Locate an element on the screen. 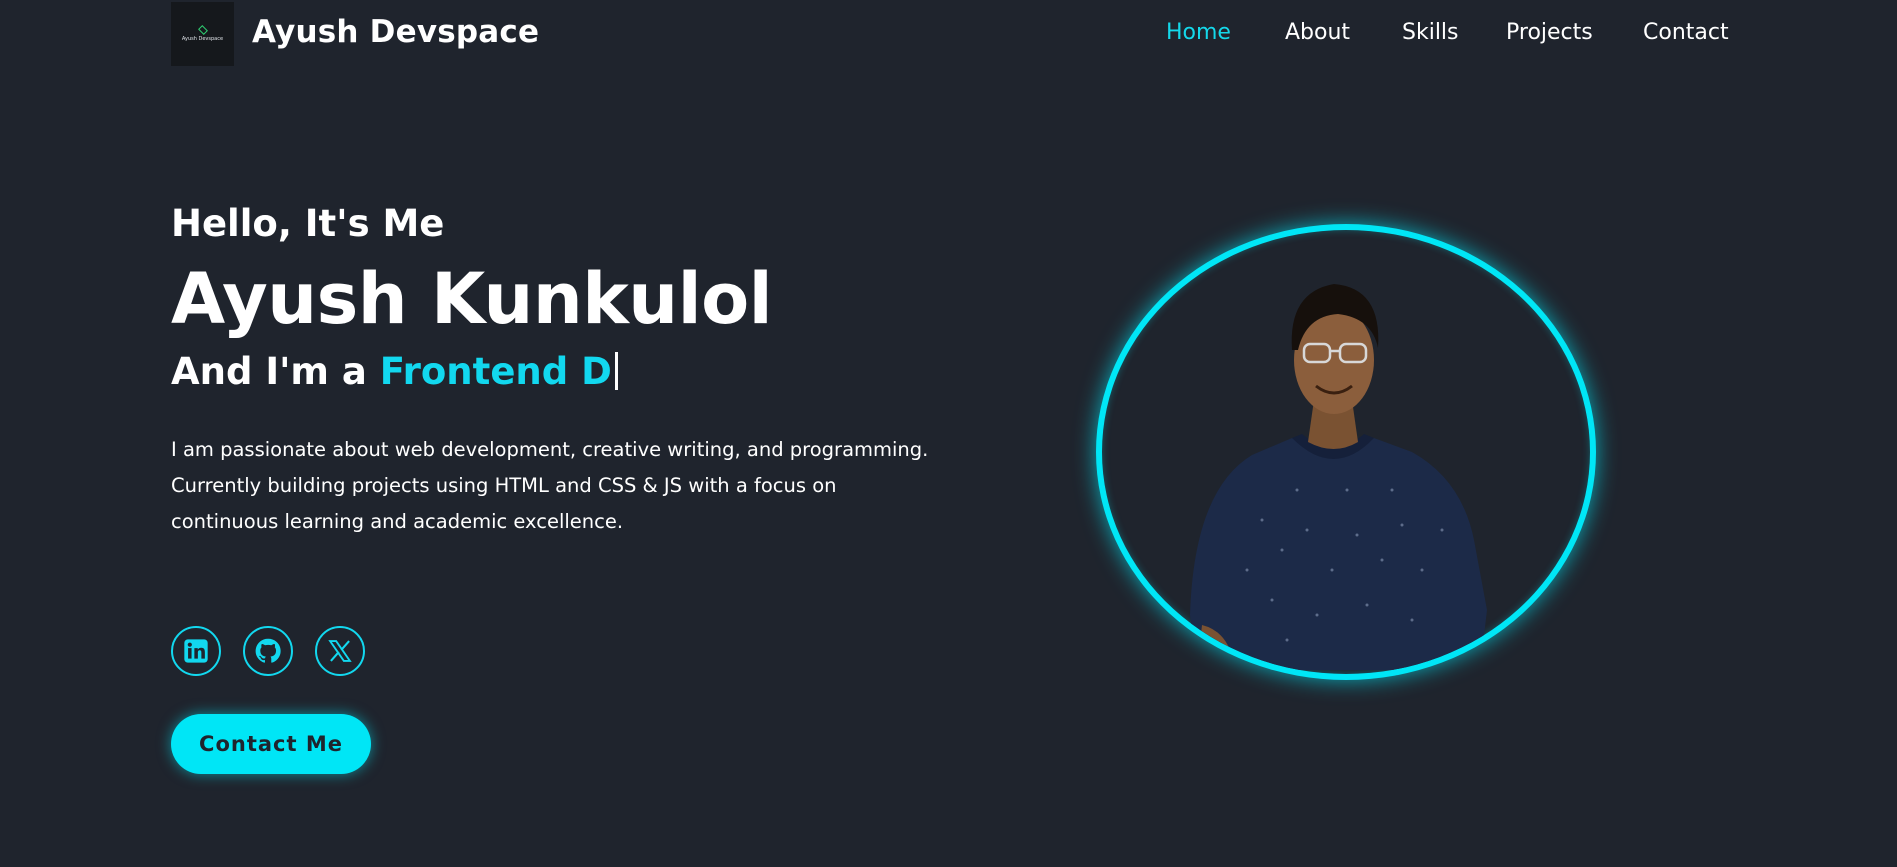  github-link is located at coordinates (268, 651).